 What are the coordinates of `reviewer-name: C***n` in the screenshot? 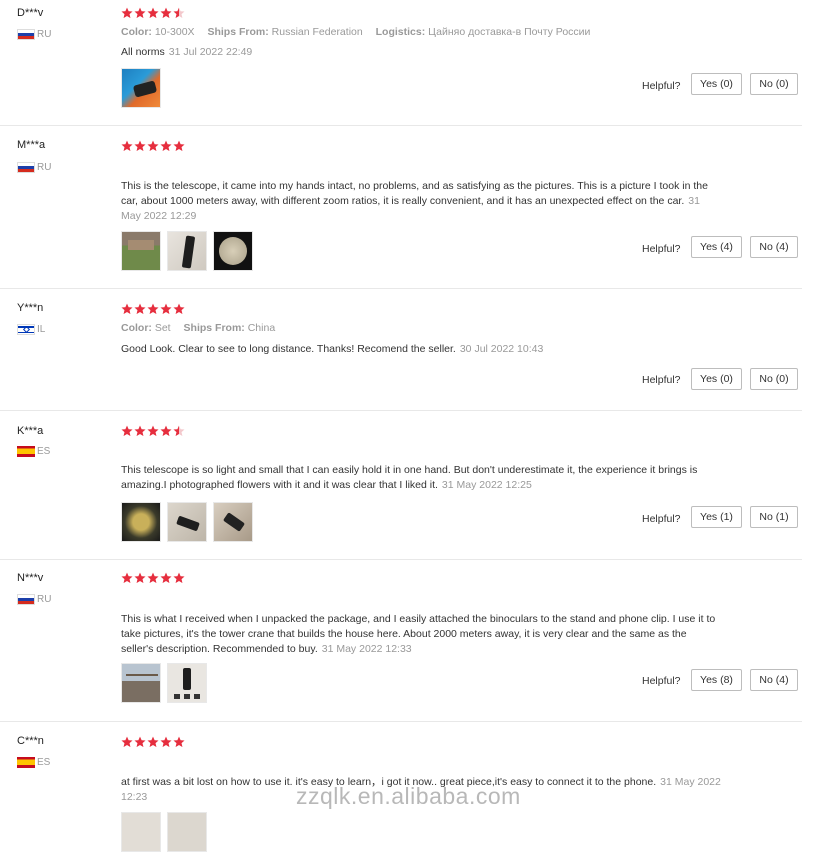 It's located at (30, 741).